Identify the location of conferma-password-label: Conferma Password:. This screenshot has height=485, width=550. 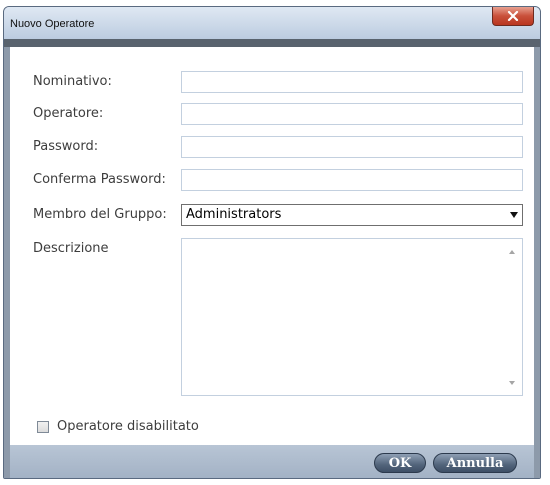
(99, 179).